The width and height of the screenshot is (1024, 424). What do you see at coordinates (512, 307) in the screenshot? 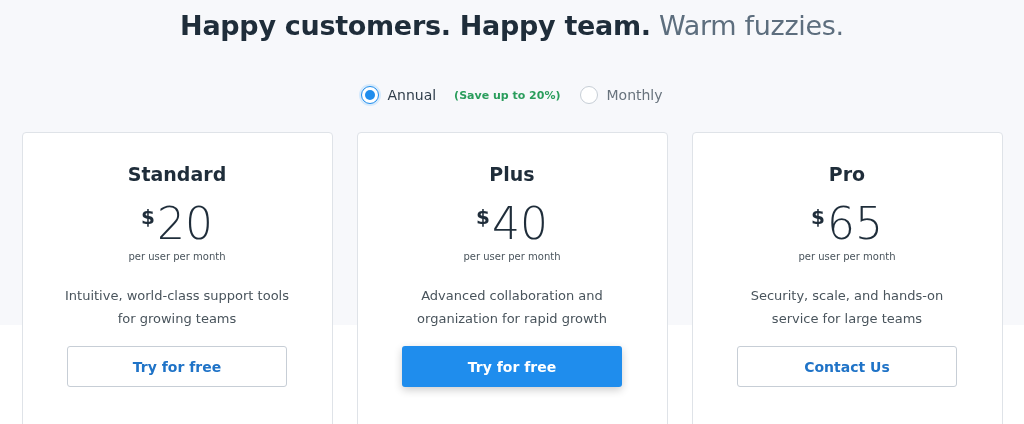
I see `plan-description: Advanced collaboration and organization for rapid growth` at bounding box center [512, 307].